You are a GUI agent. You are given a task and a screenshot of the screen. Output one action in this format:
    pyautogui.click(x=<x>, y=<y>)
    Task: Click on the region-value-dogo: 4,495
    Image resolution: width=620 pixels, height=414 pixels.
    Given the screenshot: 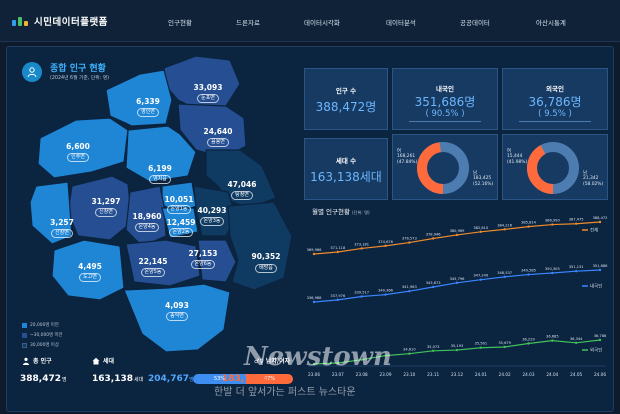 What is the action you would take?
    pyautogui.click(x=90, y=266)
    